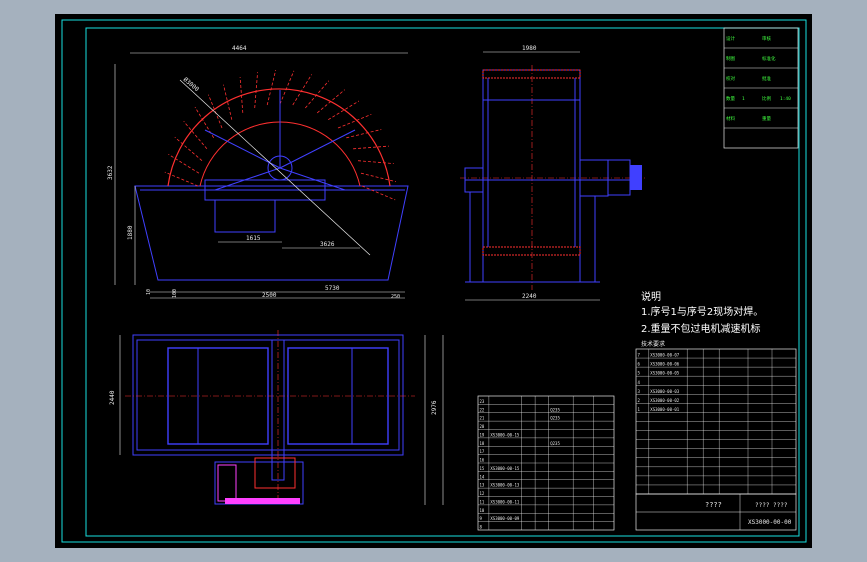  What do you see at coordinates (262, 501) in the screenshot?
I see `plan-motor-bottom` at bounding box center [262, 501].